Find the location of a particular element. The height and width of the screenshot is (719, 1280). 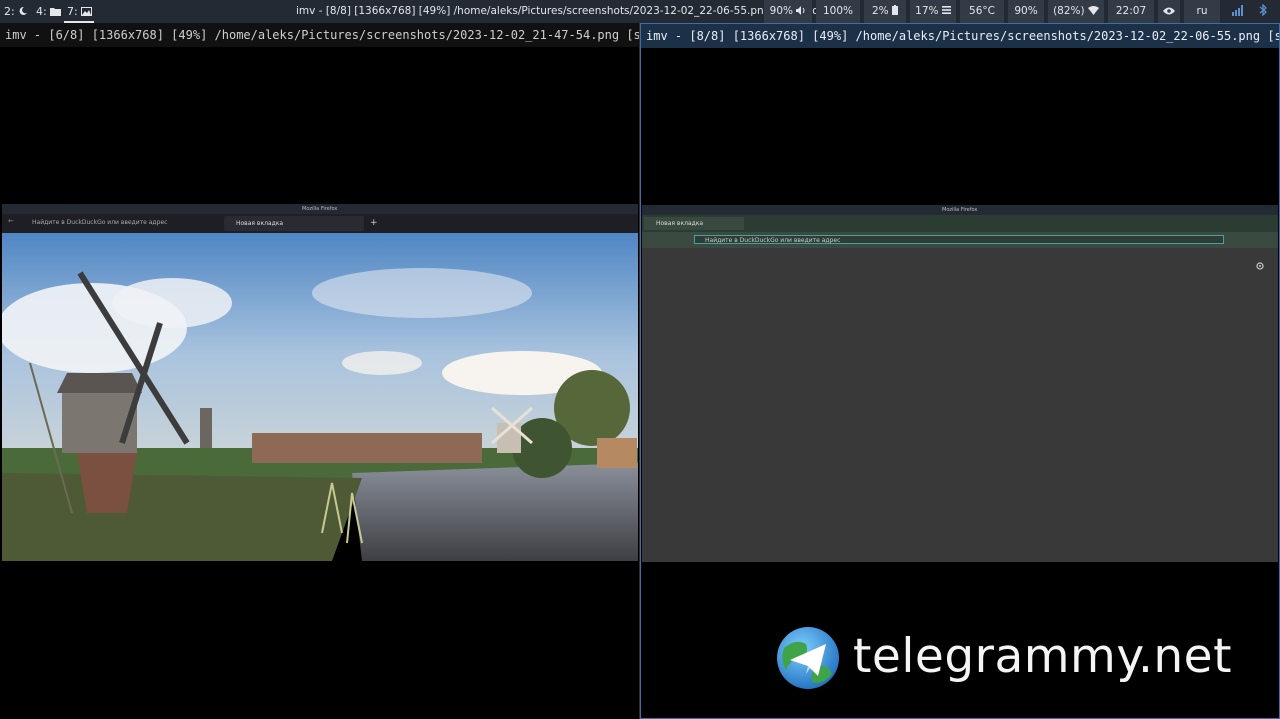

wifi-icon is located at coordinates (1093, 10).